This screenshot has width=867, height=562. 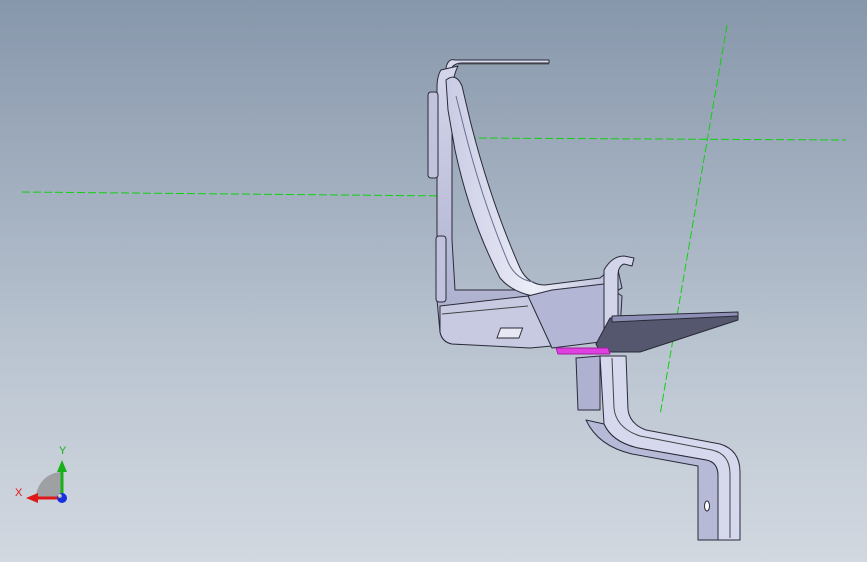 What do you see at coordinates (62, 466) in the screenshot?
I see `triad-y-arrow` at bounding box center [62, 466].